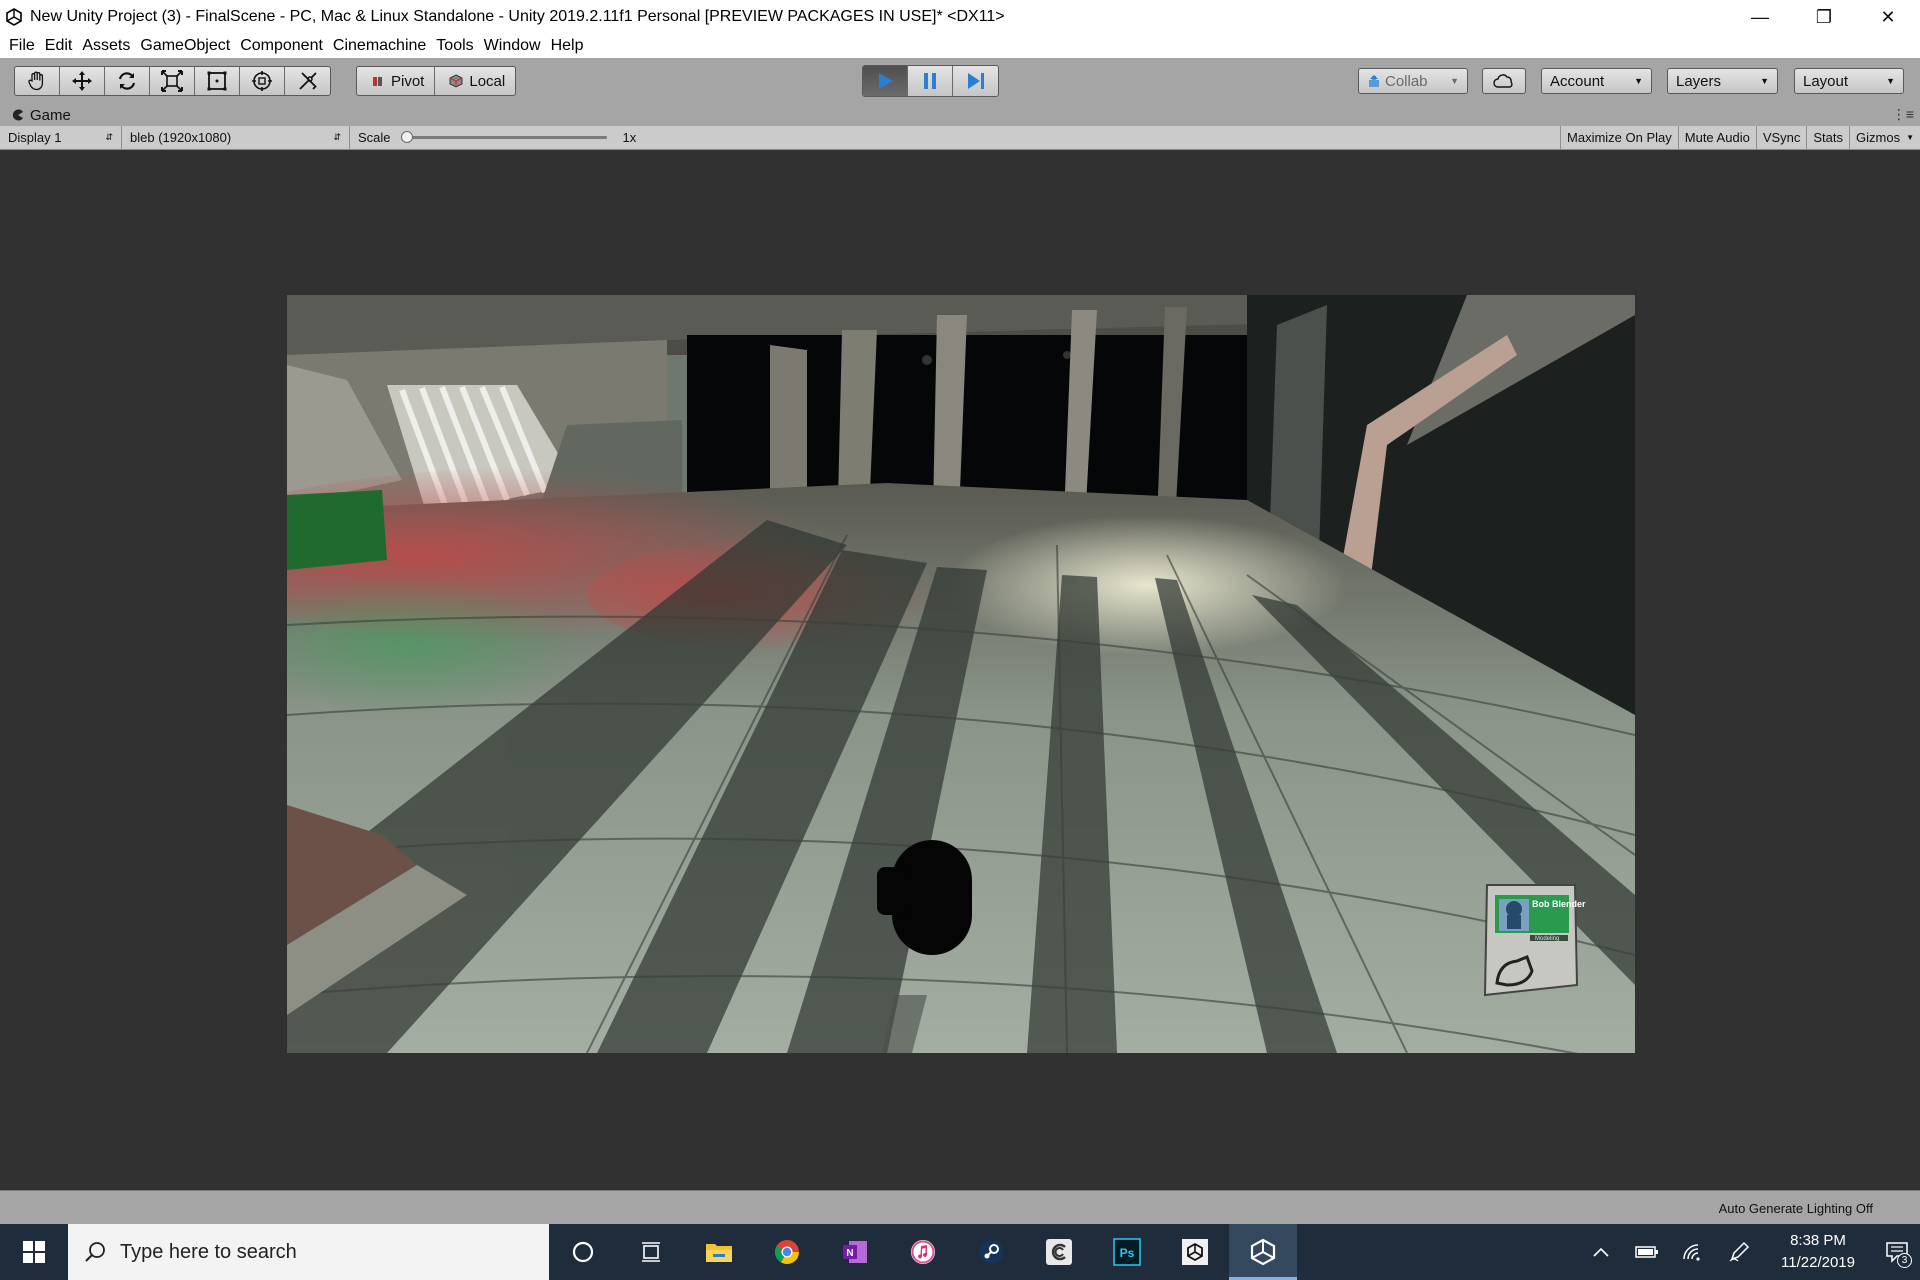 The height and width of the screenshot is (1280, 1920). I want to click on unity-icon, so click(1263, 1252).